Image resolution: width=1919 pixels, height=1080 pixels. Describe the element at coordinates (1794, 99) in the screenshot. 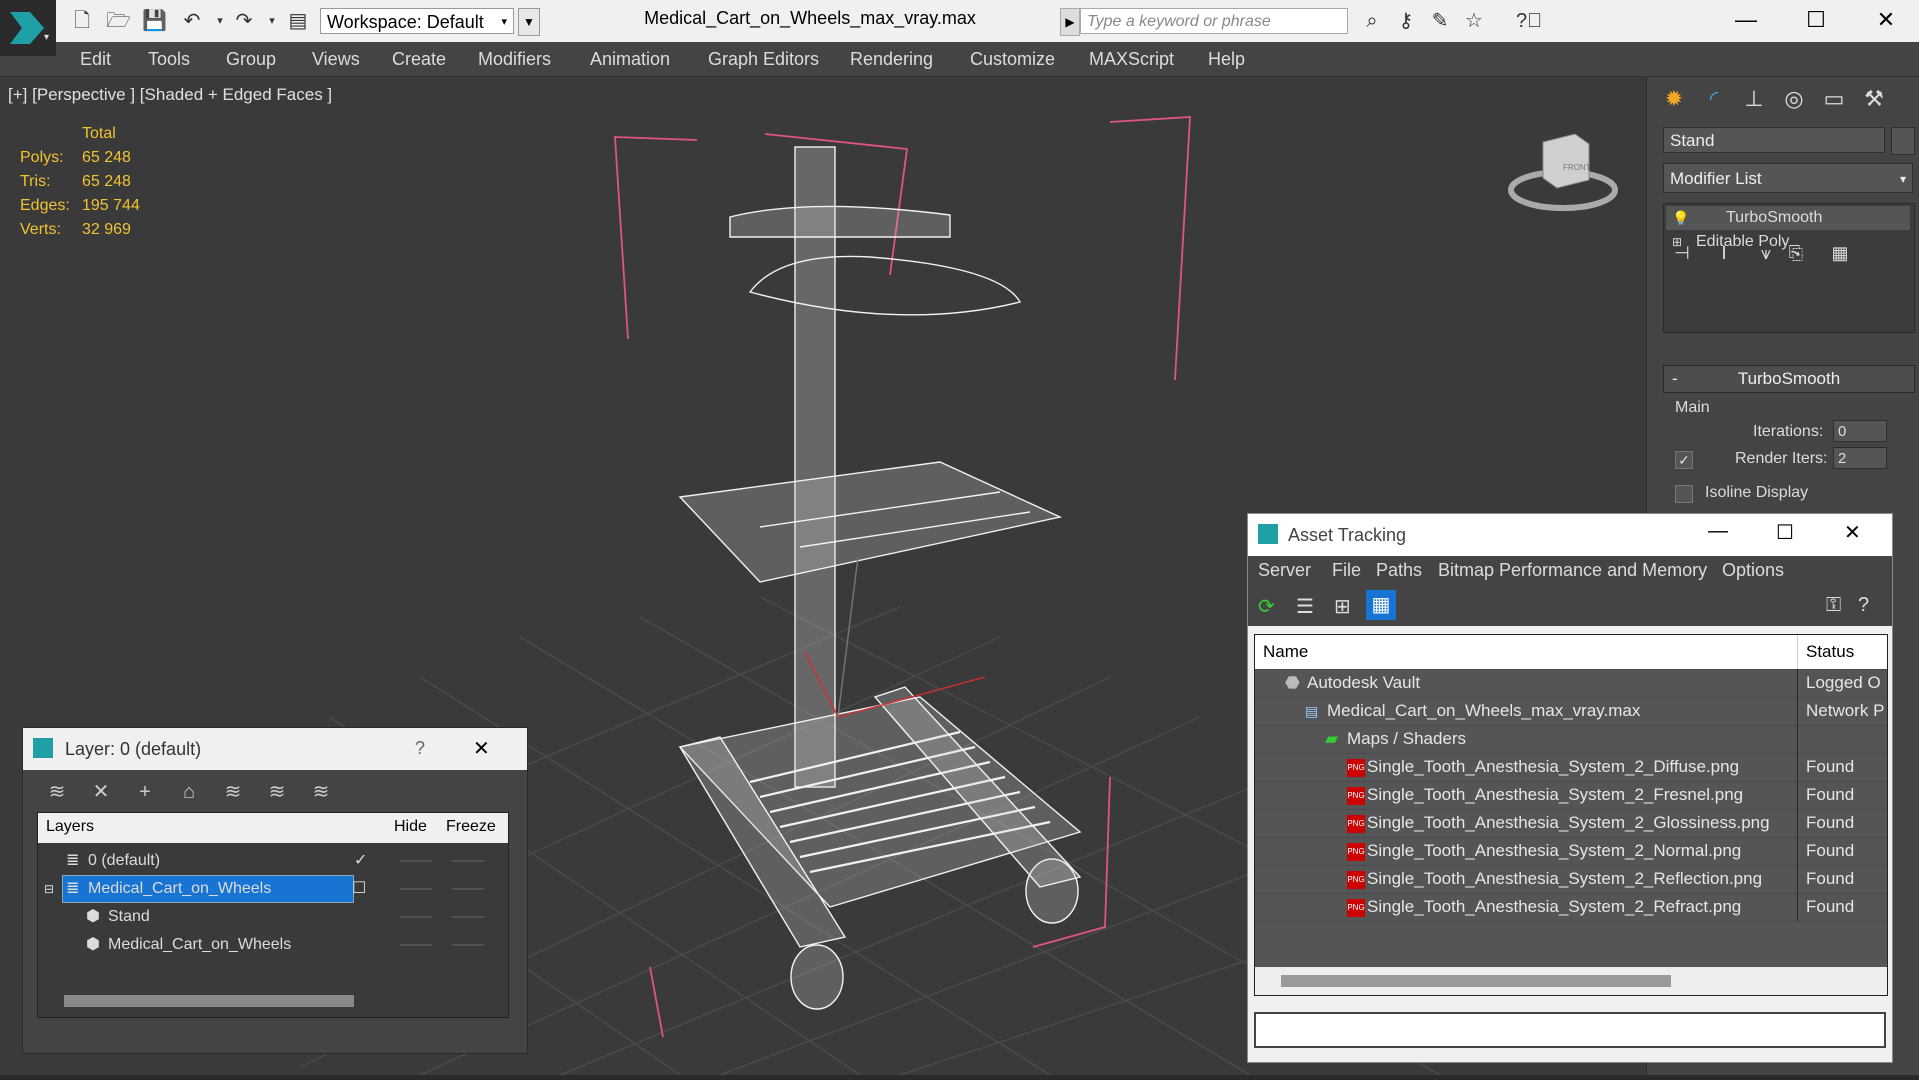

I see `motion-tab-icon: ◎` at that location.